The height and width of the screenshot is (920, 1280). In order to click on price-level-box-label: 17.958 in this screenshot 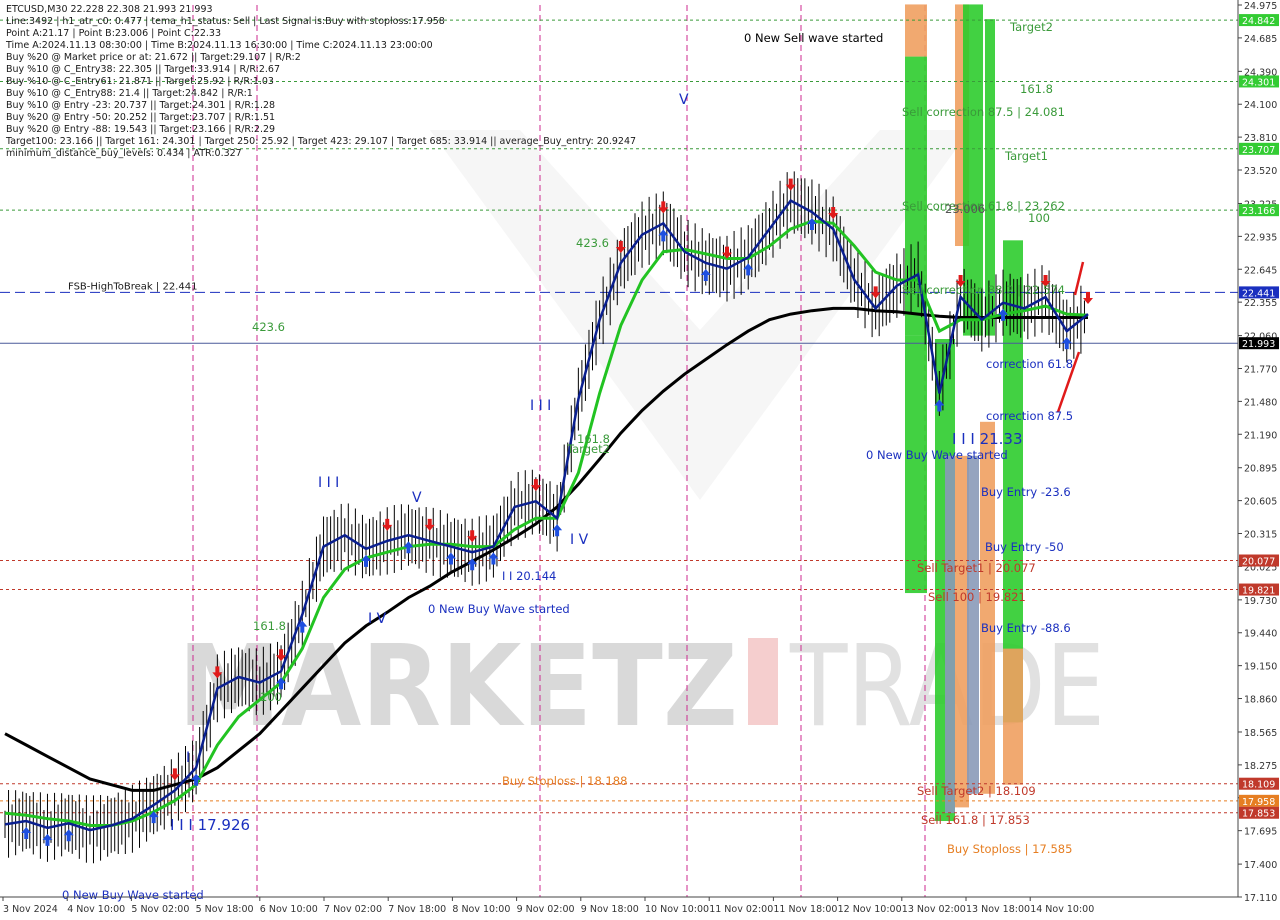, I will do `click(1258, 802)`.